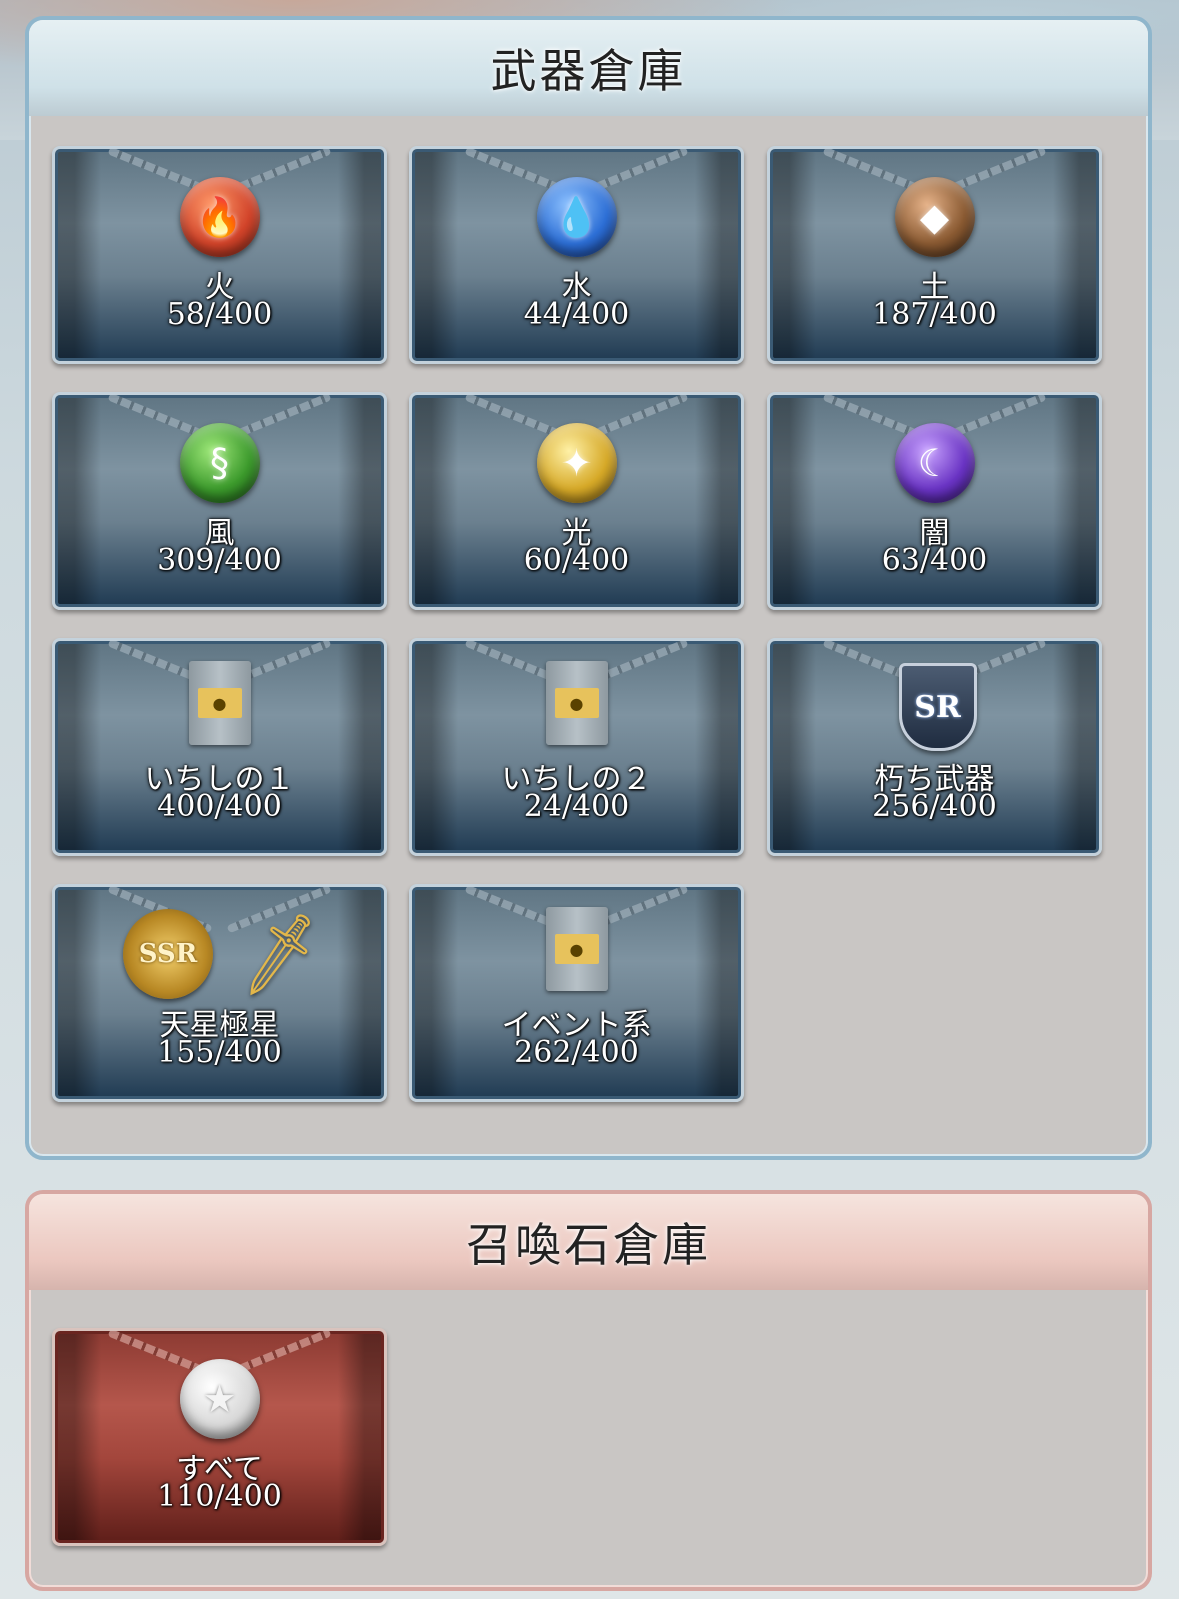  What do you see at coordinates (576, 747) in the screenshot?
I see `storage-box-custom-2: ● いちしの２ 24/400` at bounding box center [576, 747].